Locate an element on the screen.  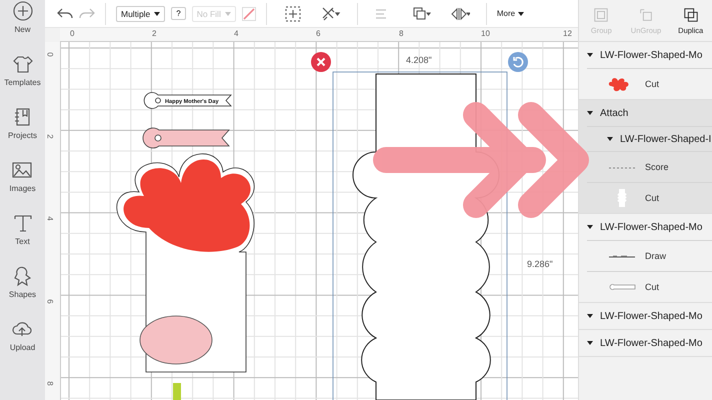
layer-item: Score is located at coordinates (649, 166).